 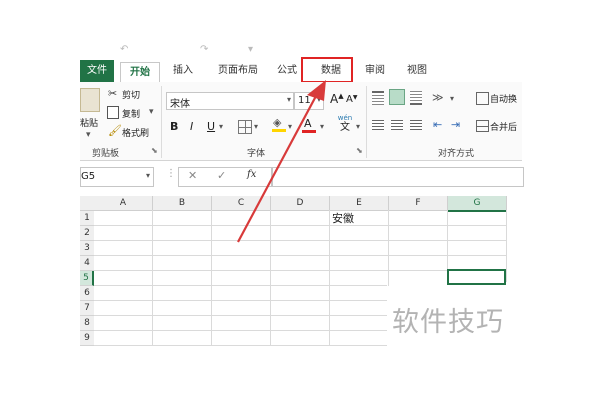 I want to click on annotation-arrow, so click(x=281, y=161).